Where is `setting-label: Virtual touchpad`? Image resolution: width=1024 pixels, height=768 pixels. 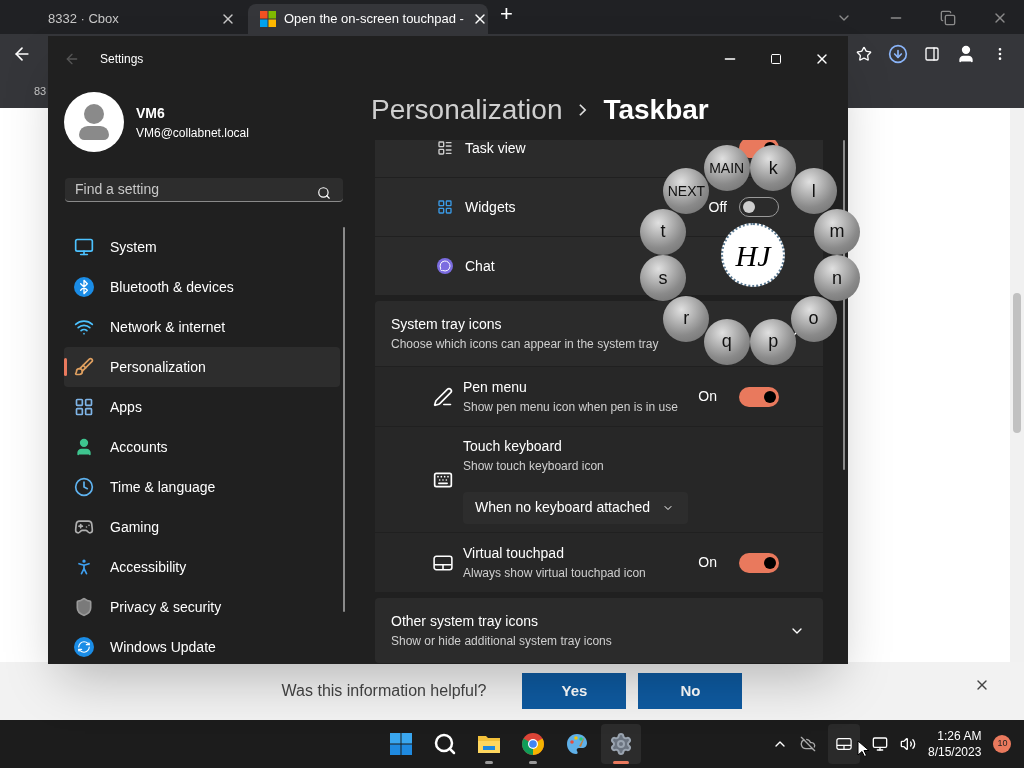 setting-label: Virtual touchpad is located at coordinates (514, 553).